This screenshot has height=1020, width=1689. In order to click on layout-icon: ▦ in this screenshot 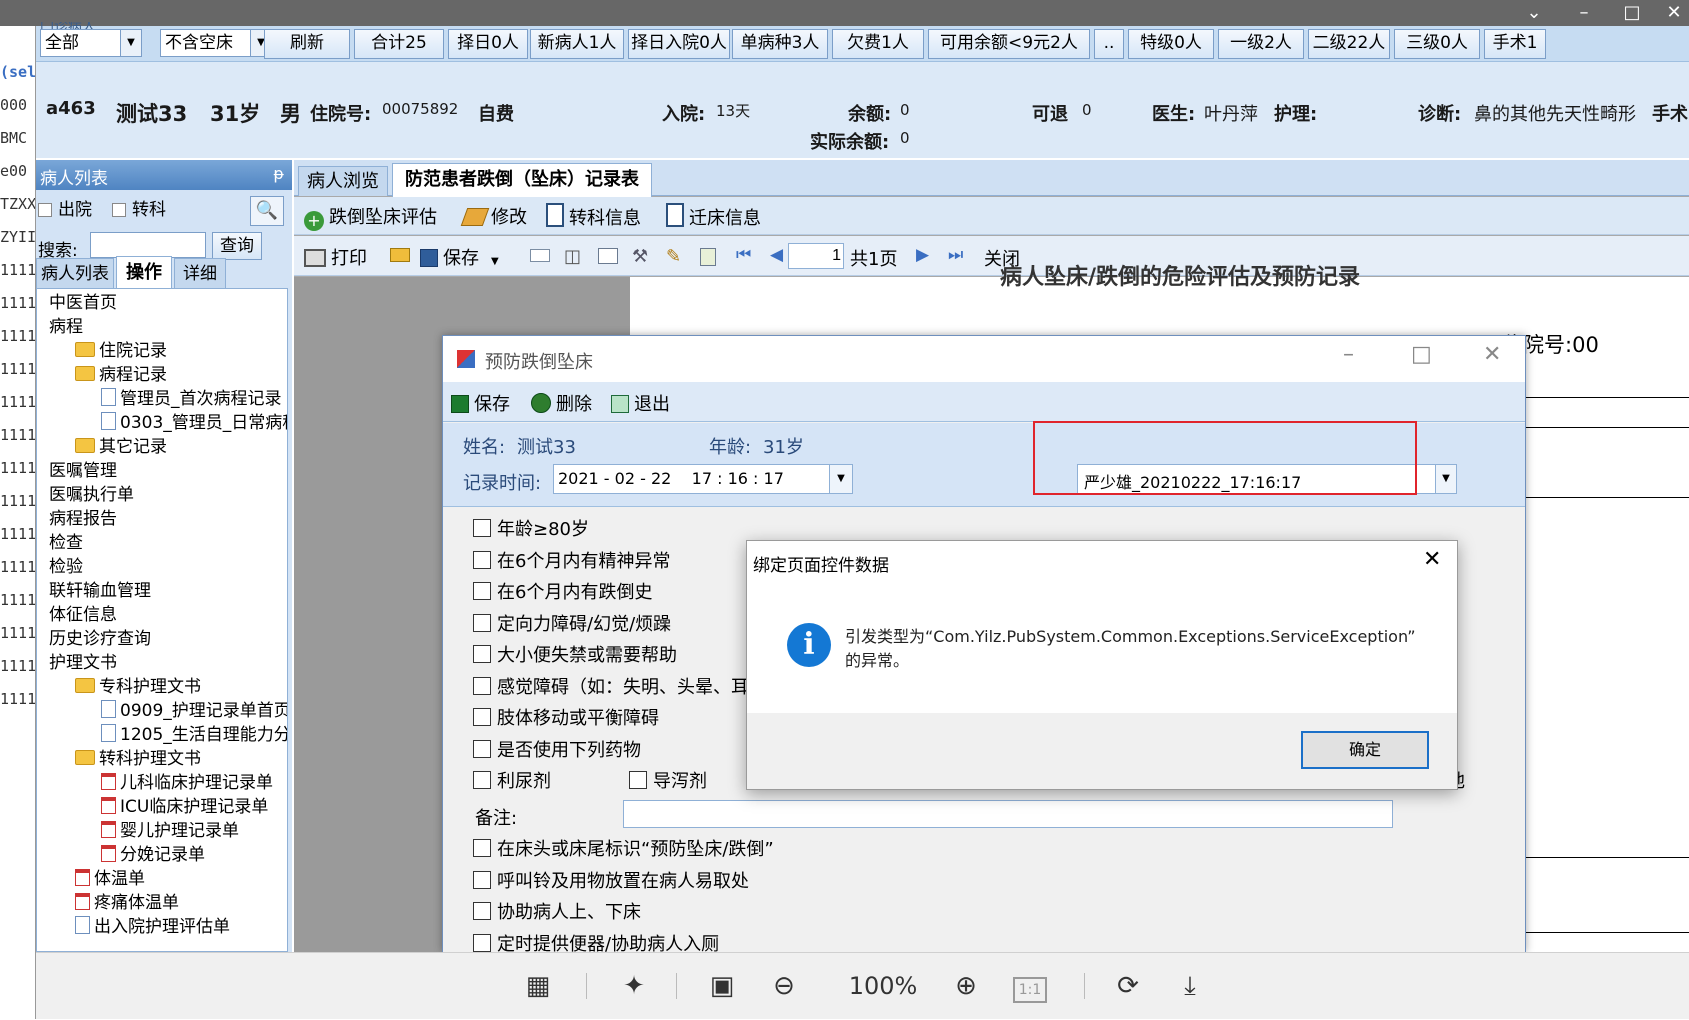, I will do `click(538, 986)`.